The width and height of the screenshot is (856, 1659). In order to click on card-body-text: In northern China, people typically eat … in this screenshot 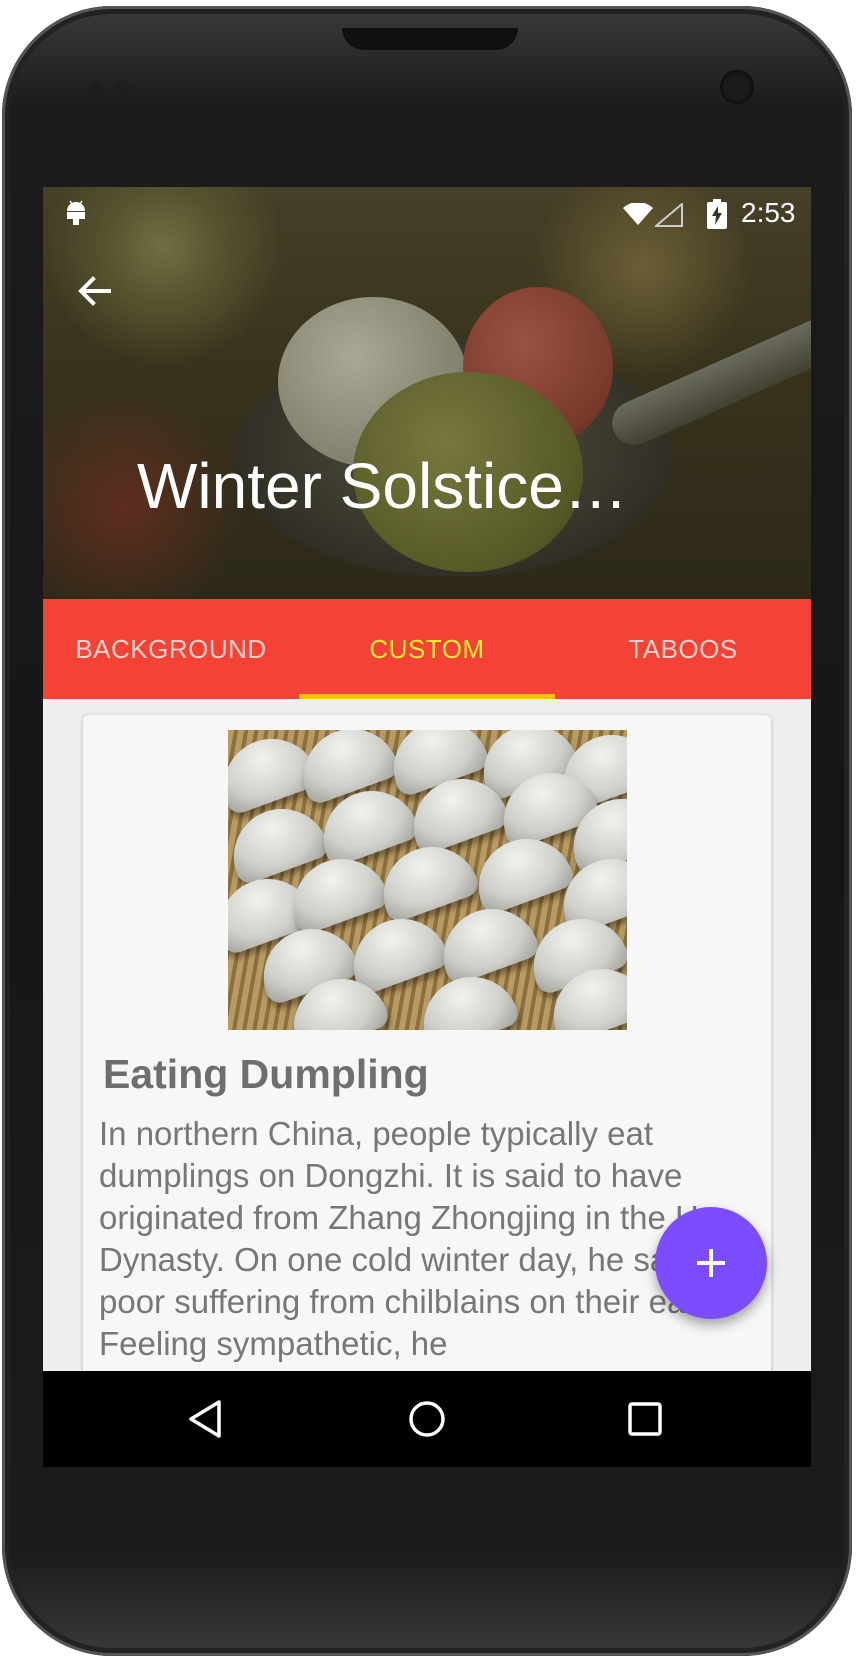, I will do `click(423, 1238)`.